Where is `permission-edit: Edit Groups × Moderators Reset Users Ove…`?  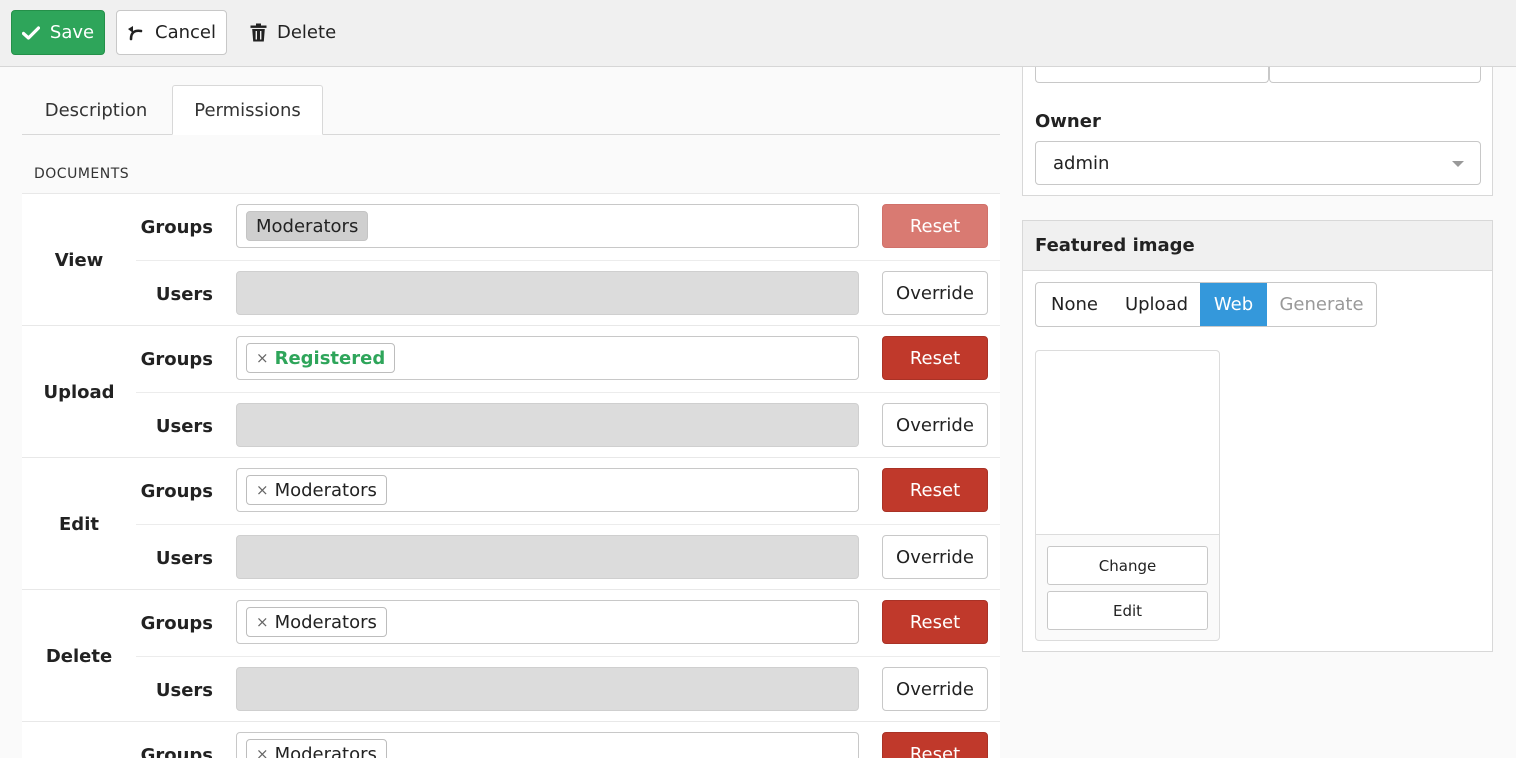 permission-edit: Edit Groups × Moderators Reset Users Ove… is located at coordinates (511, 523).